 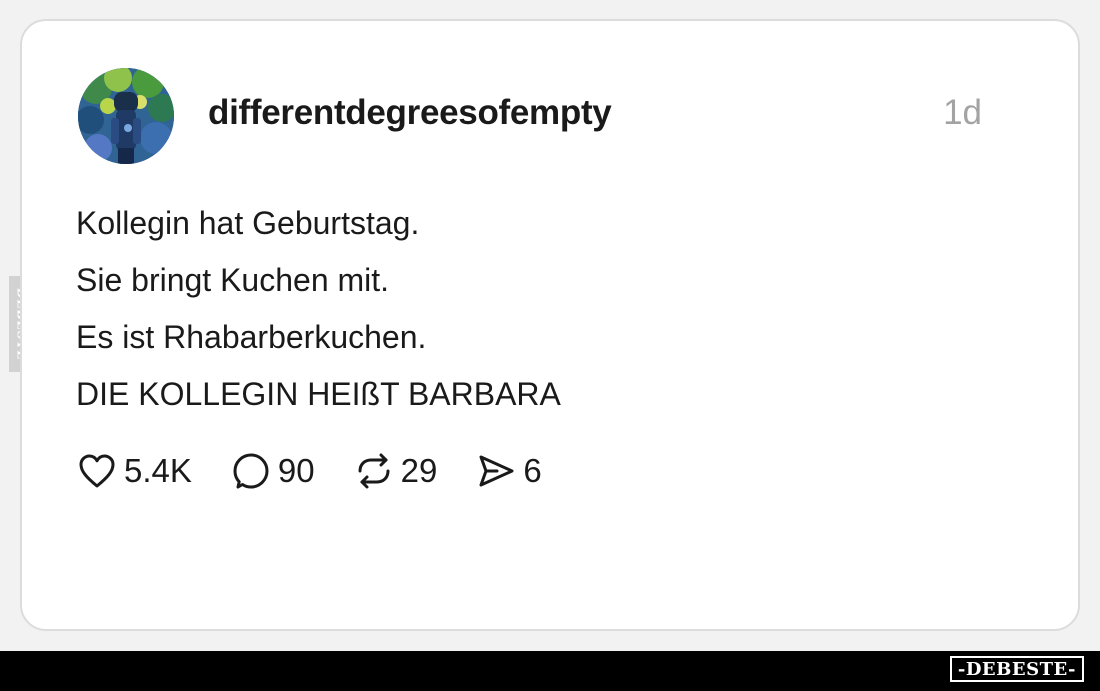 I want to click on share-button: 6, so click(x=508, y=471).